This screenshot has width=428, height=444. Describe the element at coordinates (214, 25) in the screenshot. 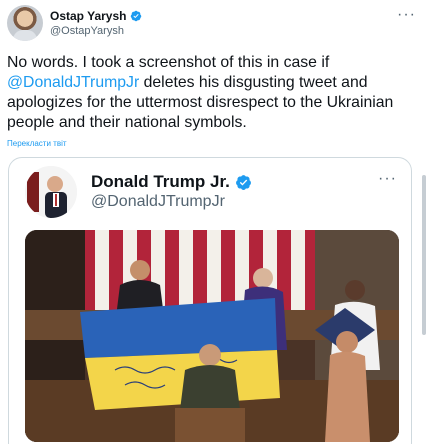

I see `tweet-header: Ostap Yarysh @OstapYarysh ···` at that location.